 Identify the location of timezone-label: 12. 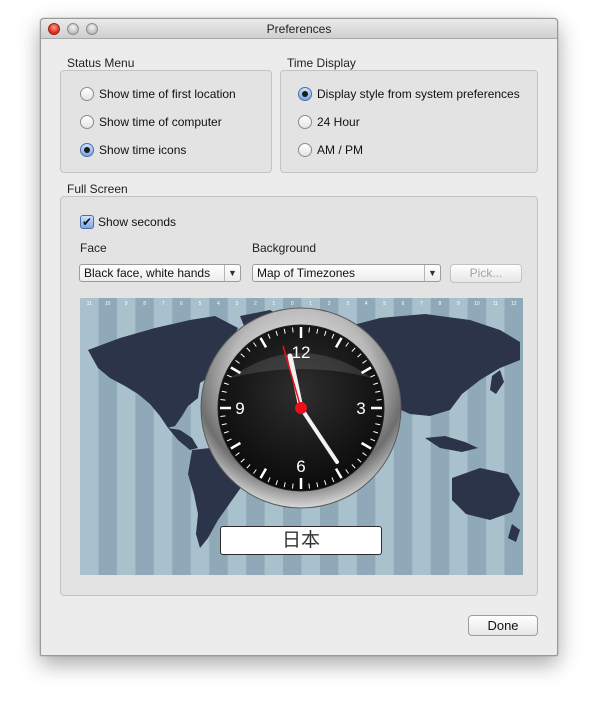
(514, 304).